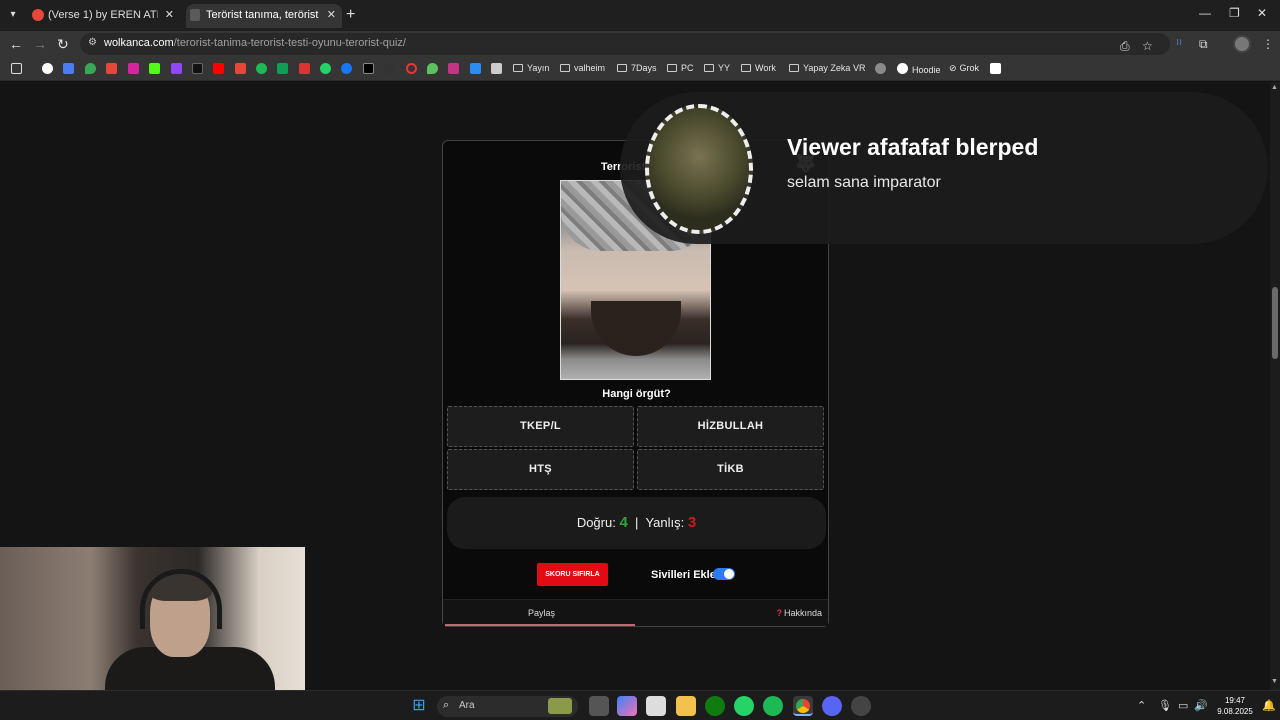 The height and width of the screenshot is (720, 1280). What do you see at coordinates (496, 68) in the screenshot?
I see `bookmark-grey-icon` at bounding box center [496, 68].